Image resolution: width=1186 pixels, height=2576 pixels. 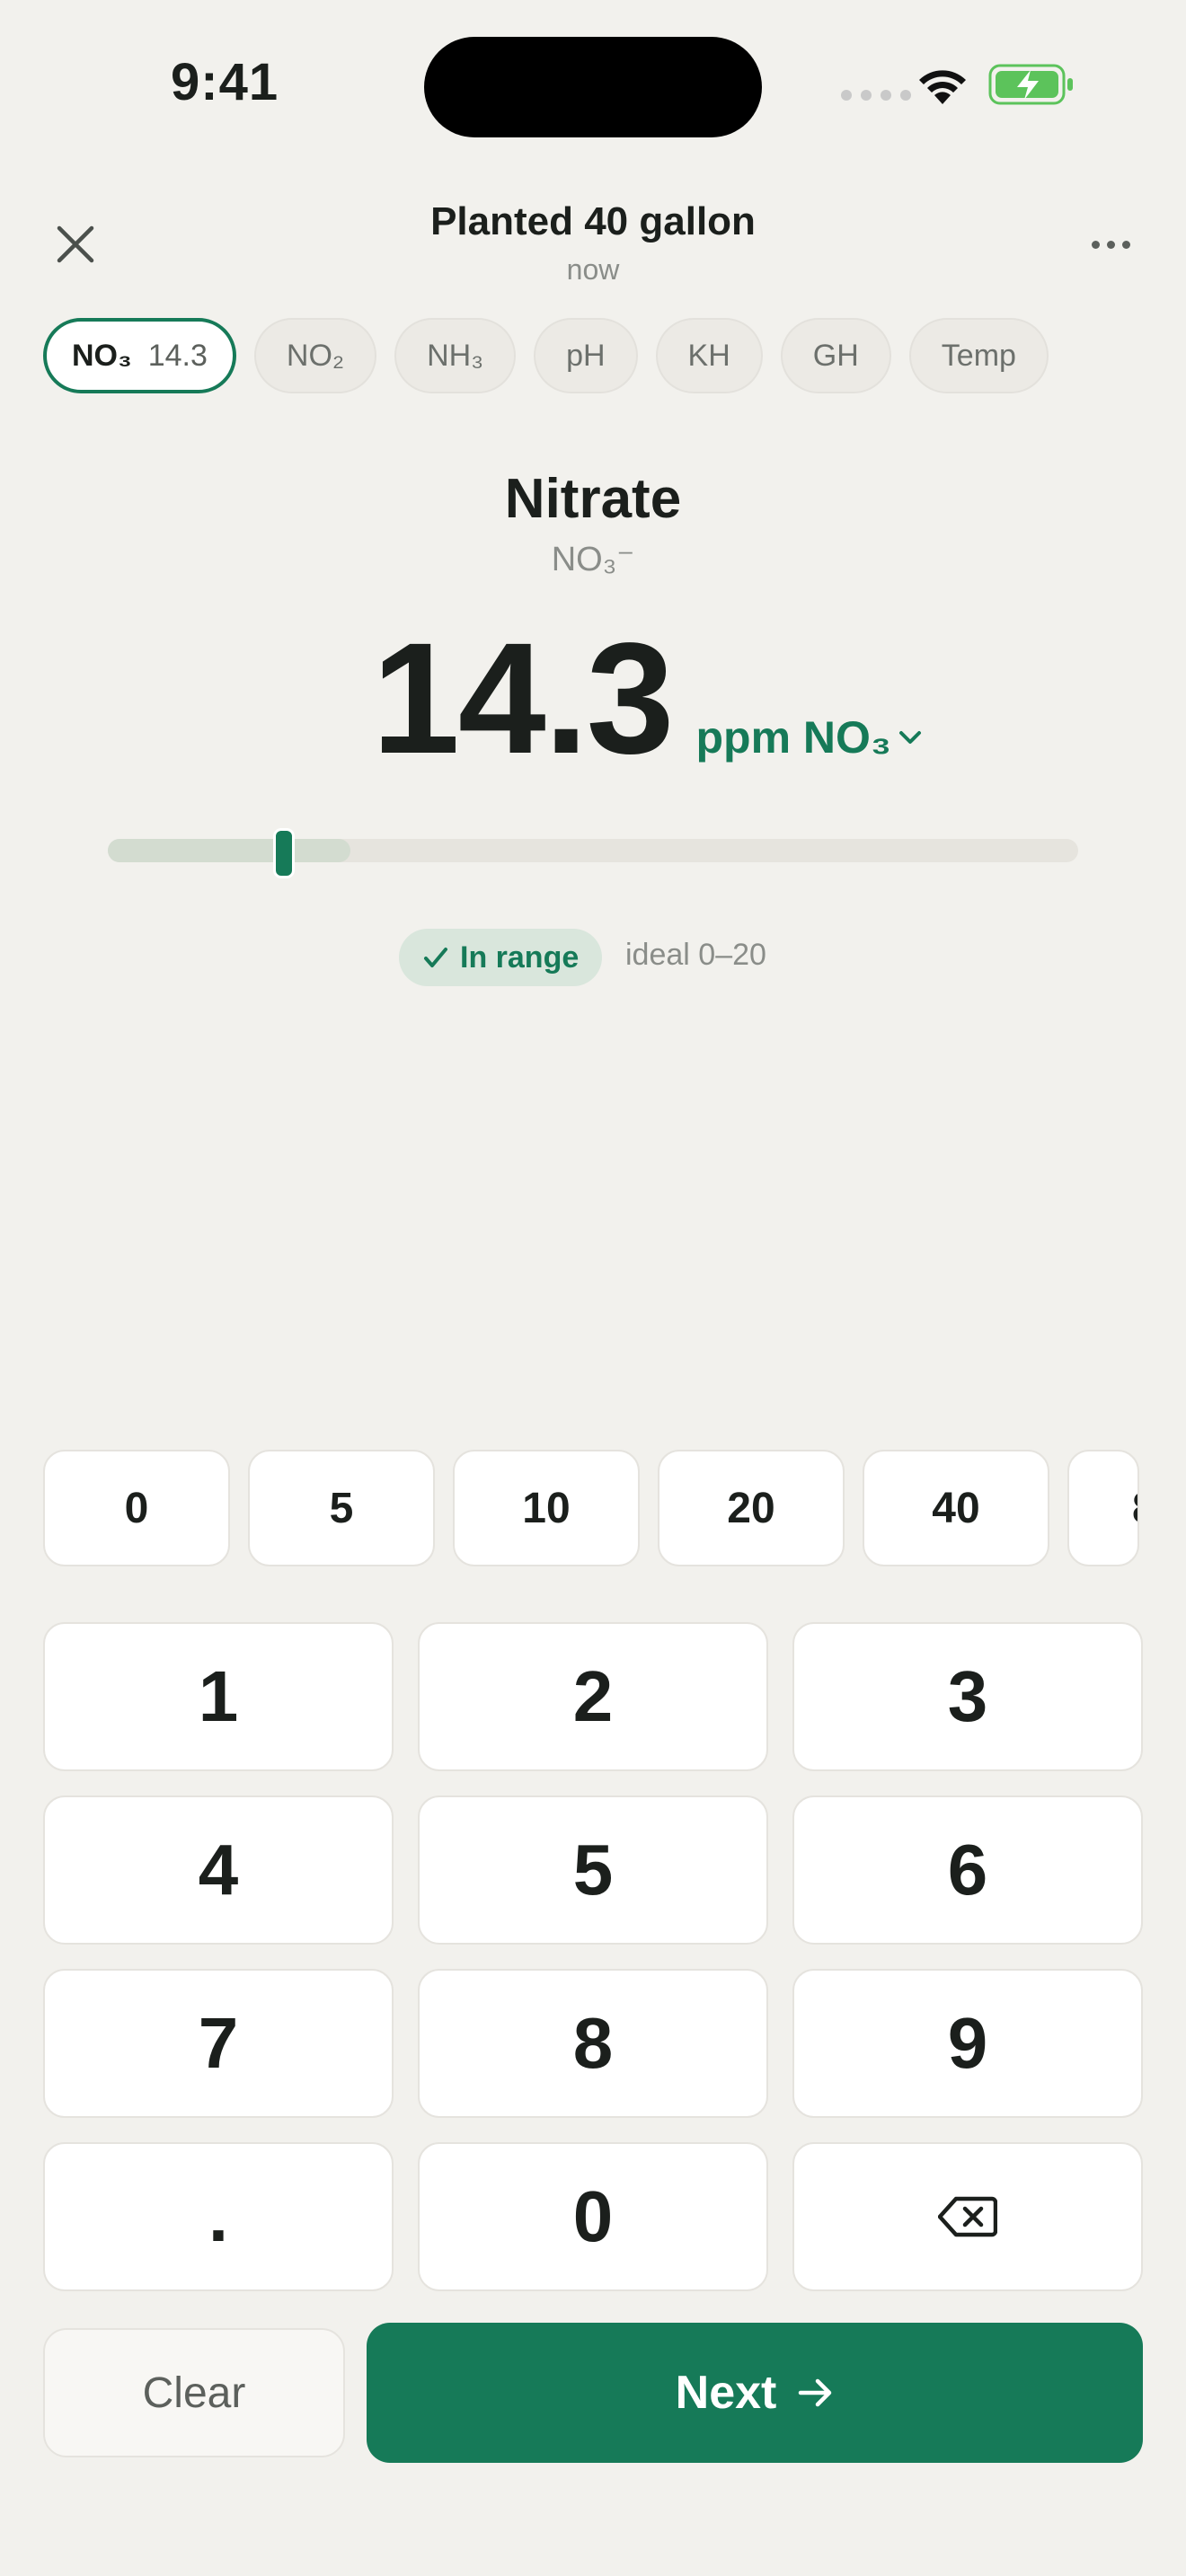 What do you see at coordinates (593, 1696) in the screenshot?
I see `key-2: 2` at bounding box center [593, 1696].